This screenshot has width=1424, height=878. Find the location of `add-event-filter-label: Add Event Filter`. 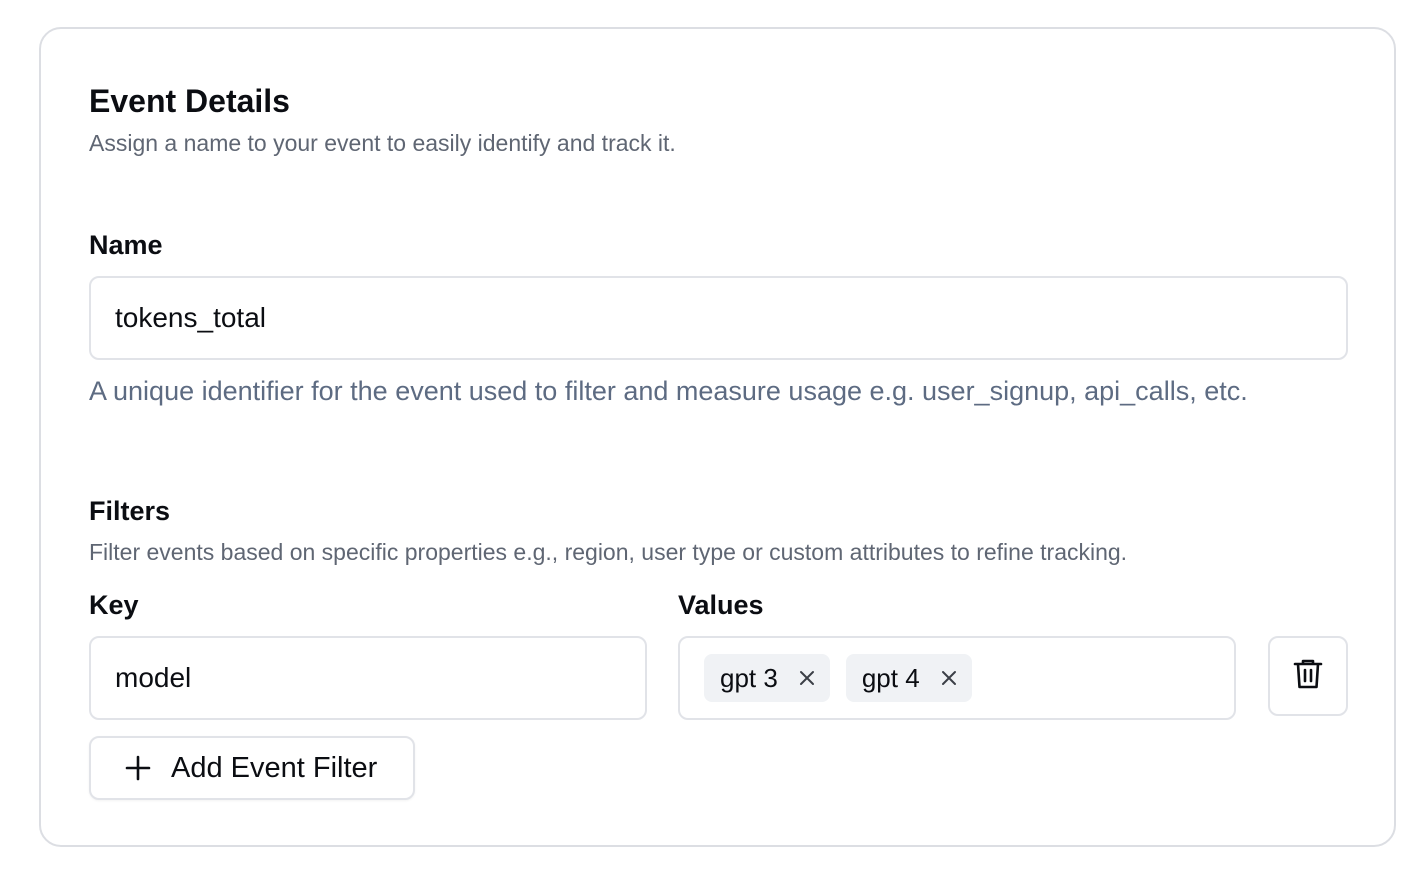

add-event-filter-label: Add Event Filter is located at coordinates (274, 767).